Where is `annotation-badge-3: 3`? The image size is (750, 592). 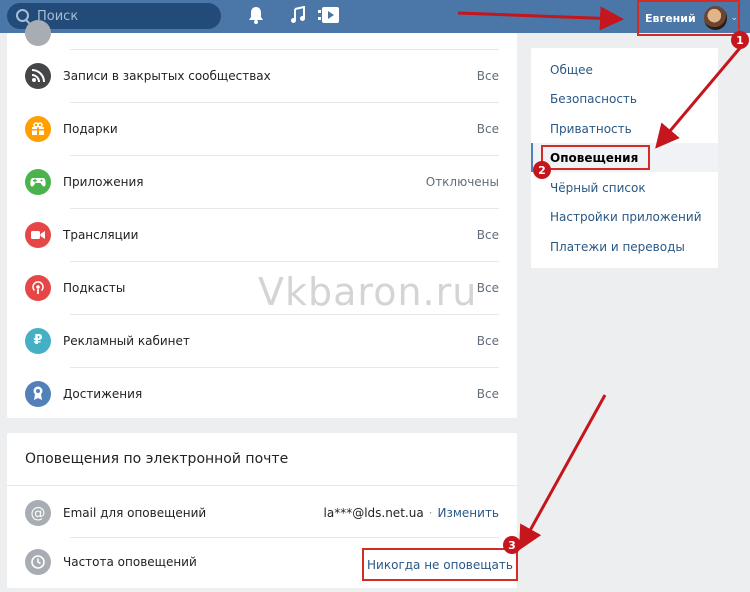
annotation-badge-3: 3 is located at coordinates (512, 545).